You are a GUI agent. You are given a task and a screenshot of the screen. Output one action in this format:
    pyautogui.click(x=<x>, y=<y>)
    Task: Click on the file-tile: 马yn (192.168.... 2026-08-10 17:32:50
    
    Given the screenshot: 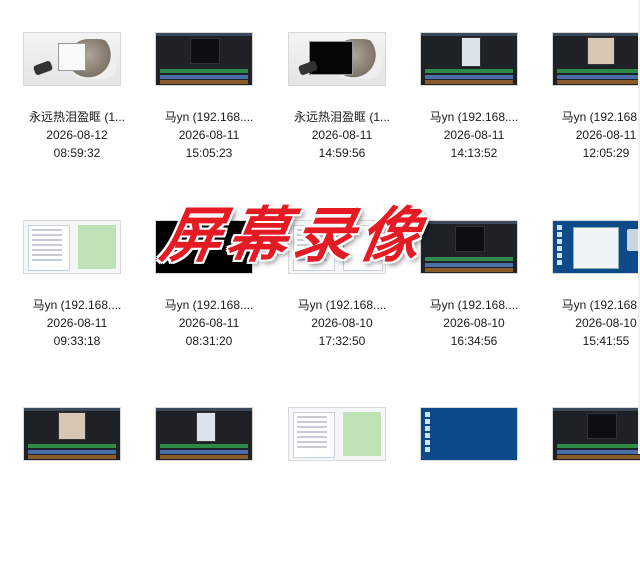 What is the action you would take?
    pyautogui.click(x=338, y=305)
    